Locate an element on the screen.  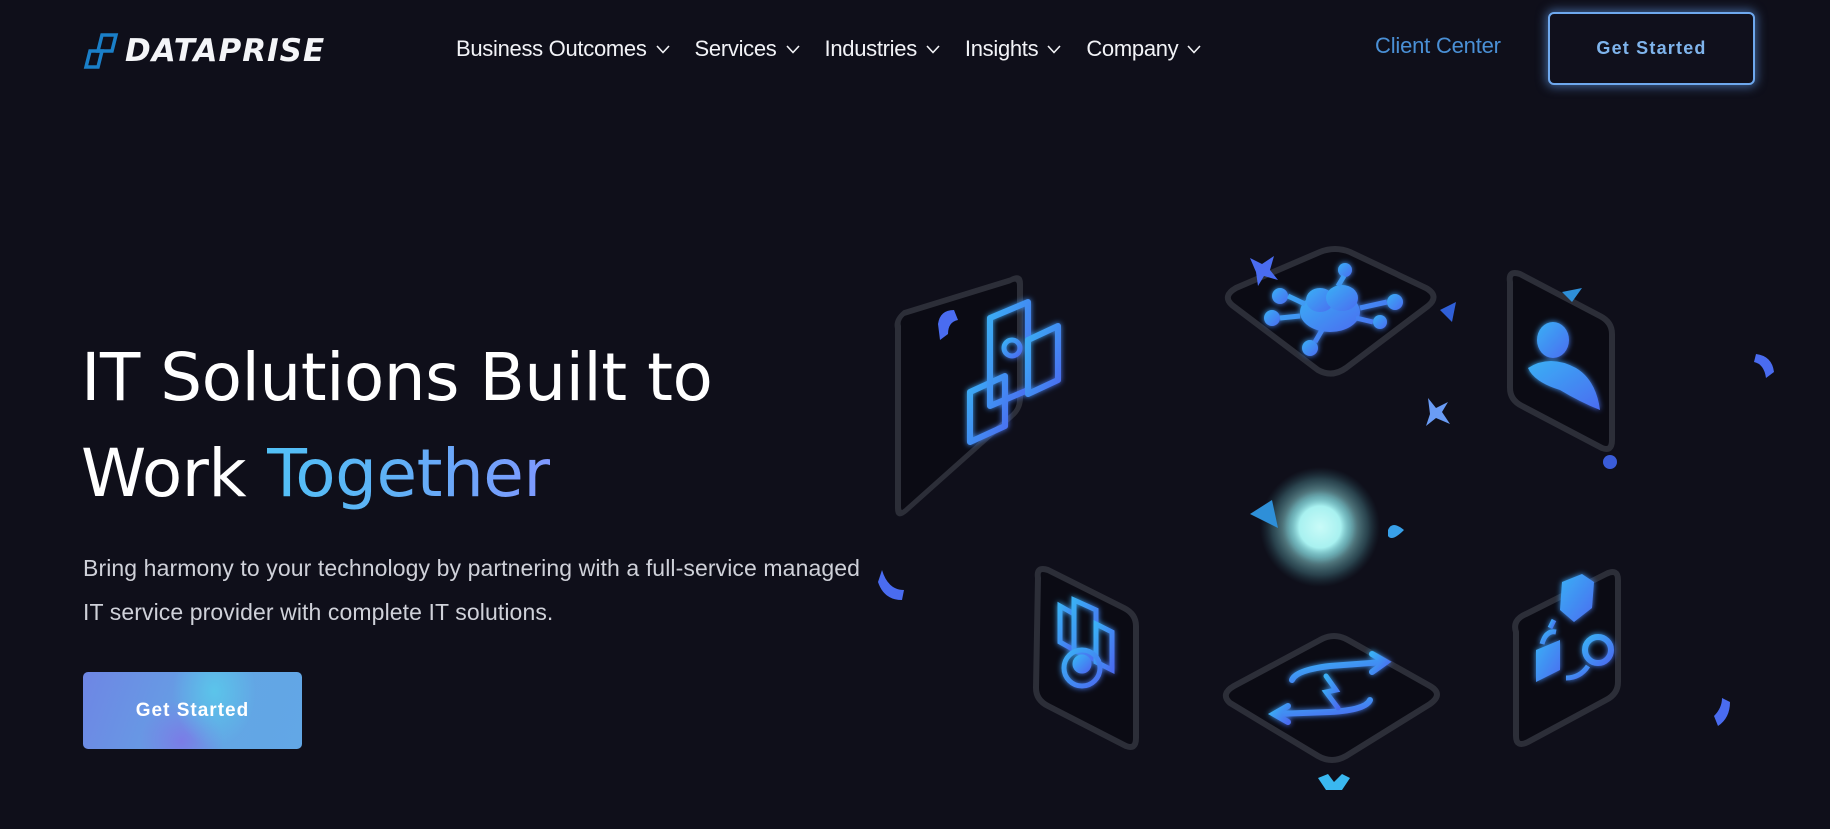
brand-logo: DATAPRISE is located at coordinates (204, 51).